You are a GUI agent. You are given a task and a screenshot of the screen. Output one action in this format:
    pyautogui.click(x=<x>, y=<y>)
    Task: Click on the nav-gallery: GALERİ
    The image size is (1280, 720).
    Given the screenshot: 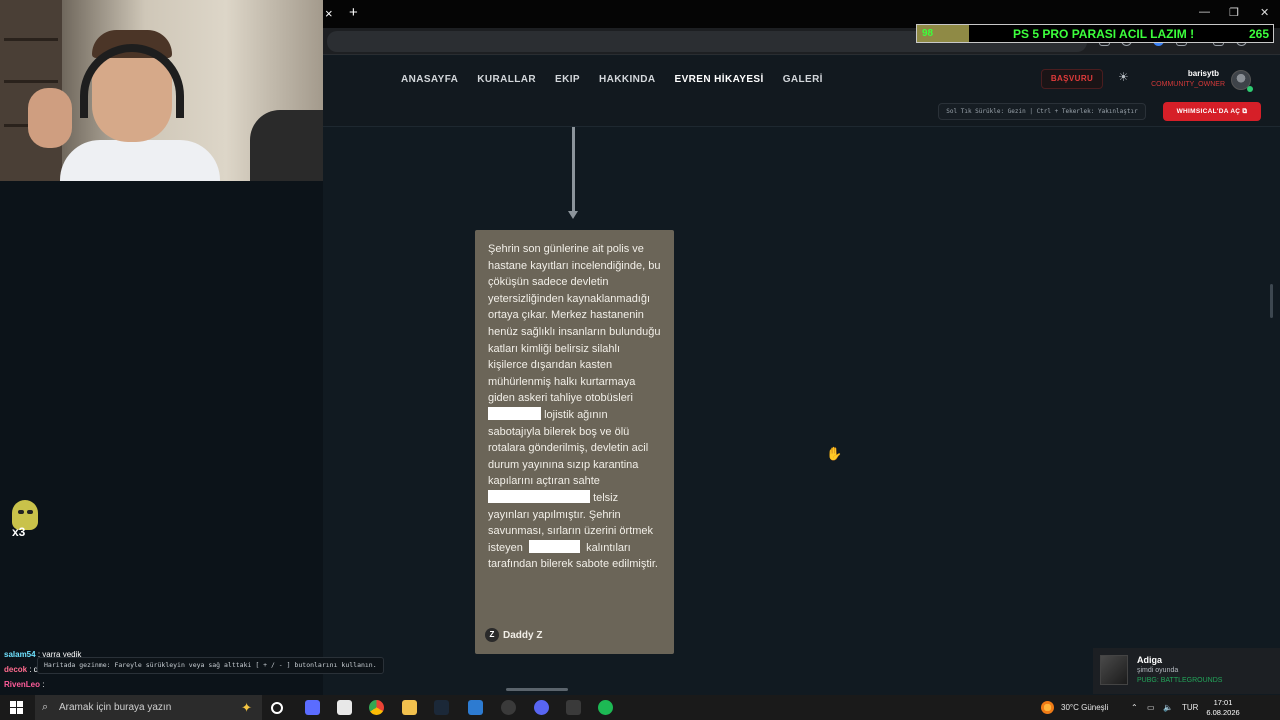 What is the action you would take?
    pyautogui.click(x=803, y=79)
    